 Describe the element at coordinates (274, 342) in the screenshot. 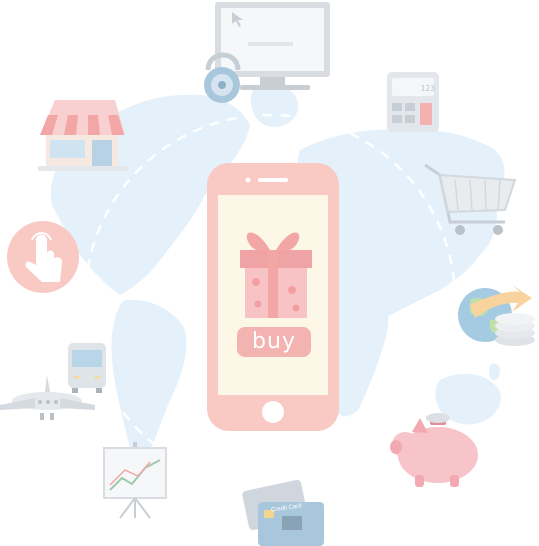

I see `buy-button: buy` at that location.